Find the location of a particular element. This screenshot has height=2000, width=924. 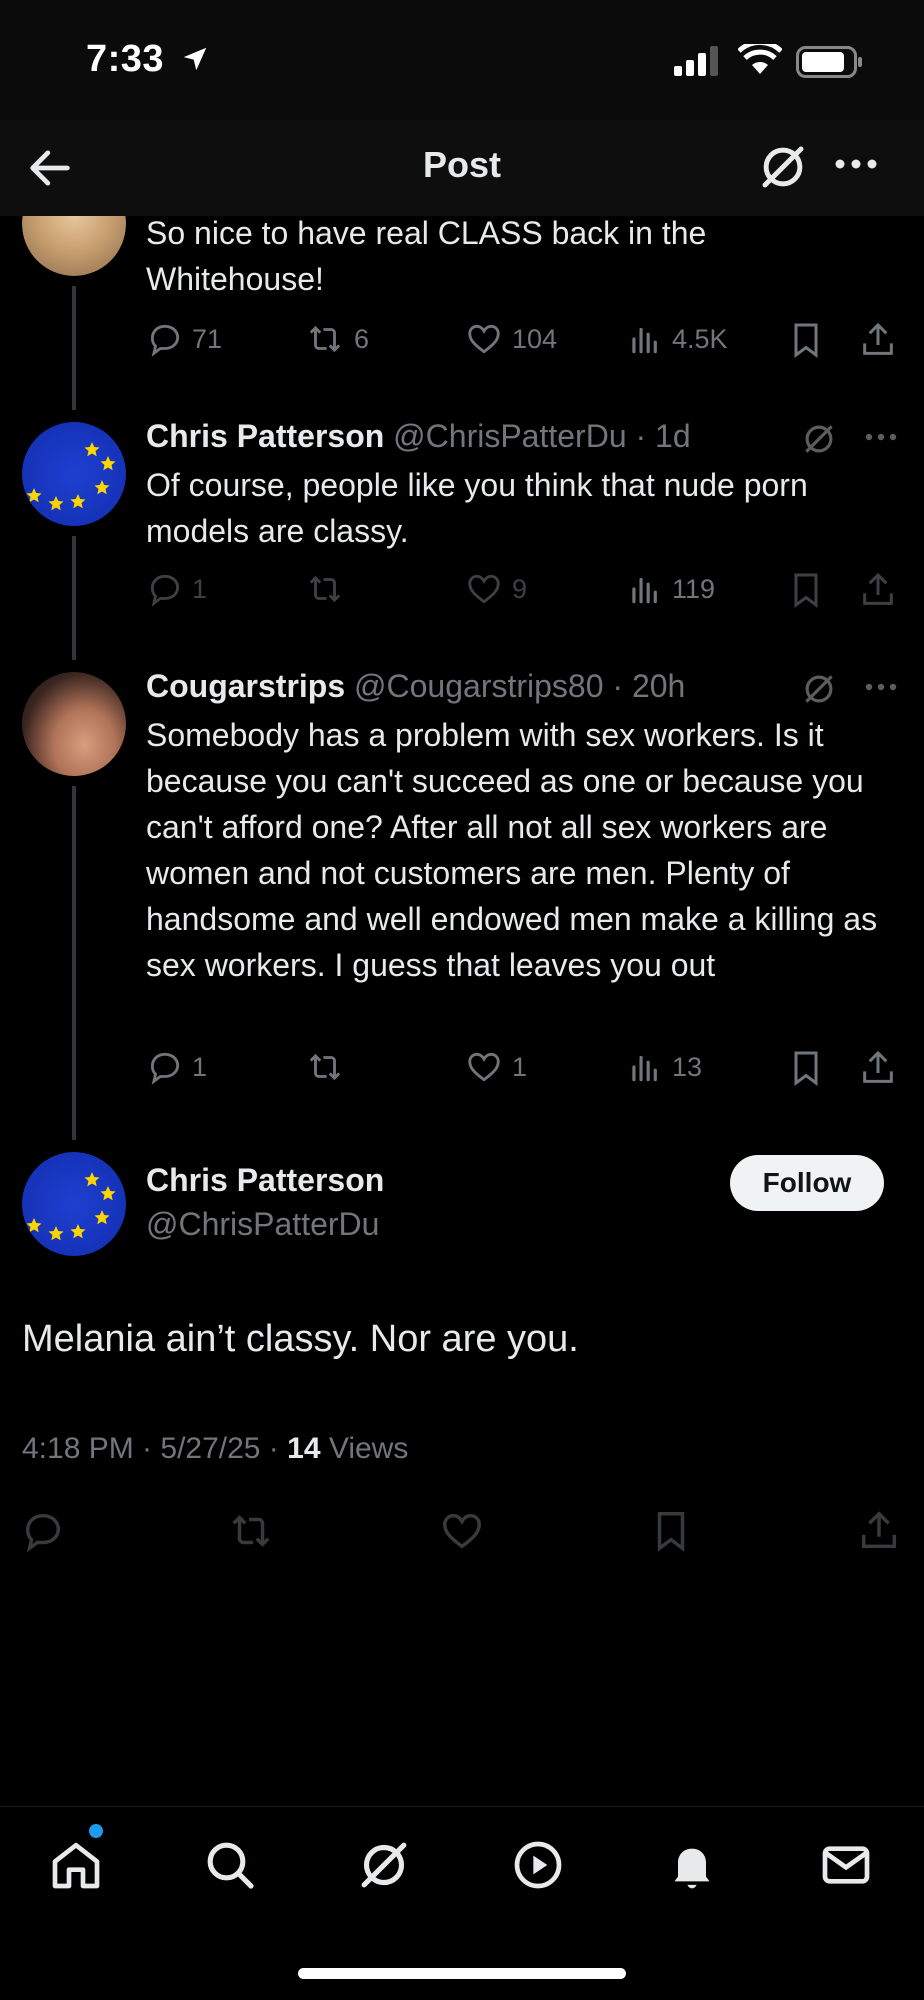

tweet-age: · 20h is located at coordinates (649, 686).